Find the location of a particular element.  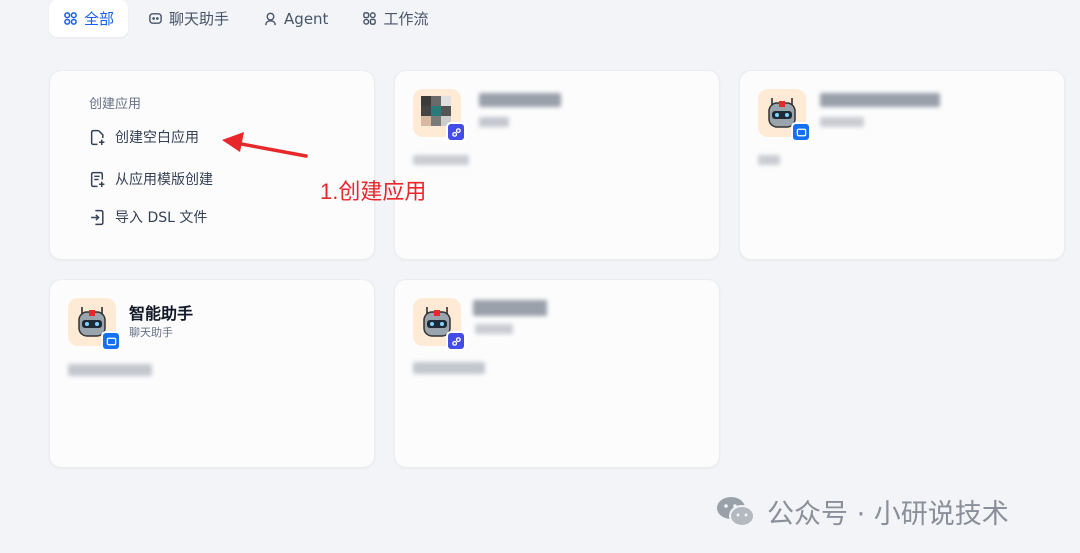

tab-workflow: 工作流 is located at coordinates (395, 18).